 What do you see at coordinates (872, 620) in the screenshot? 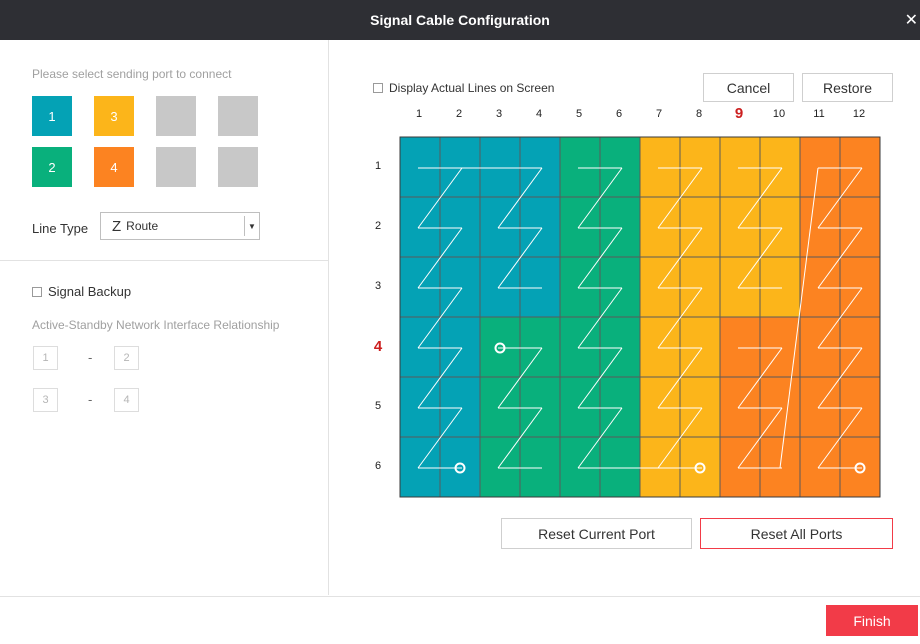
I see `finish-button: Finish` at bounding box center [872, 620].